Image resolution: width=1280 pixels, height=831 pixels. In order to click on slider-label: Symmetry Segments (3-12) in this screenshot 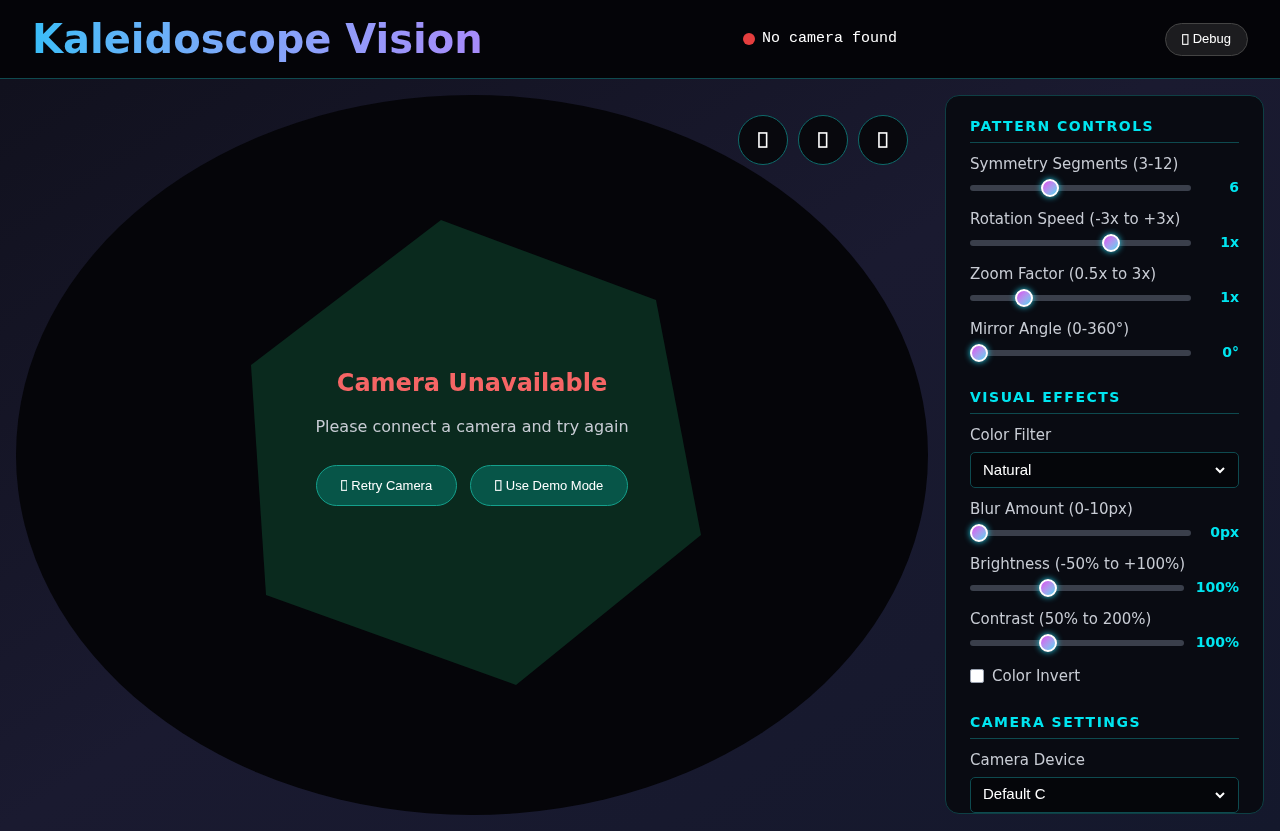, I will do `click(1075, 164)`.